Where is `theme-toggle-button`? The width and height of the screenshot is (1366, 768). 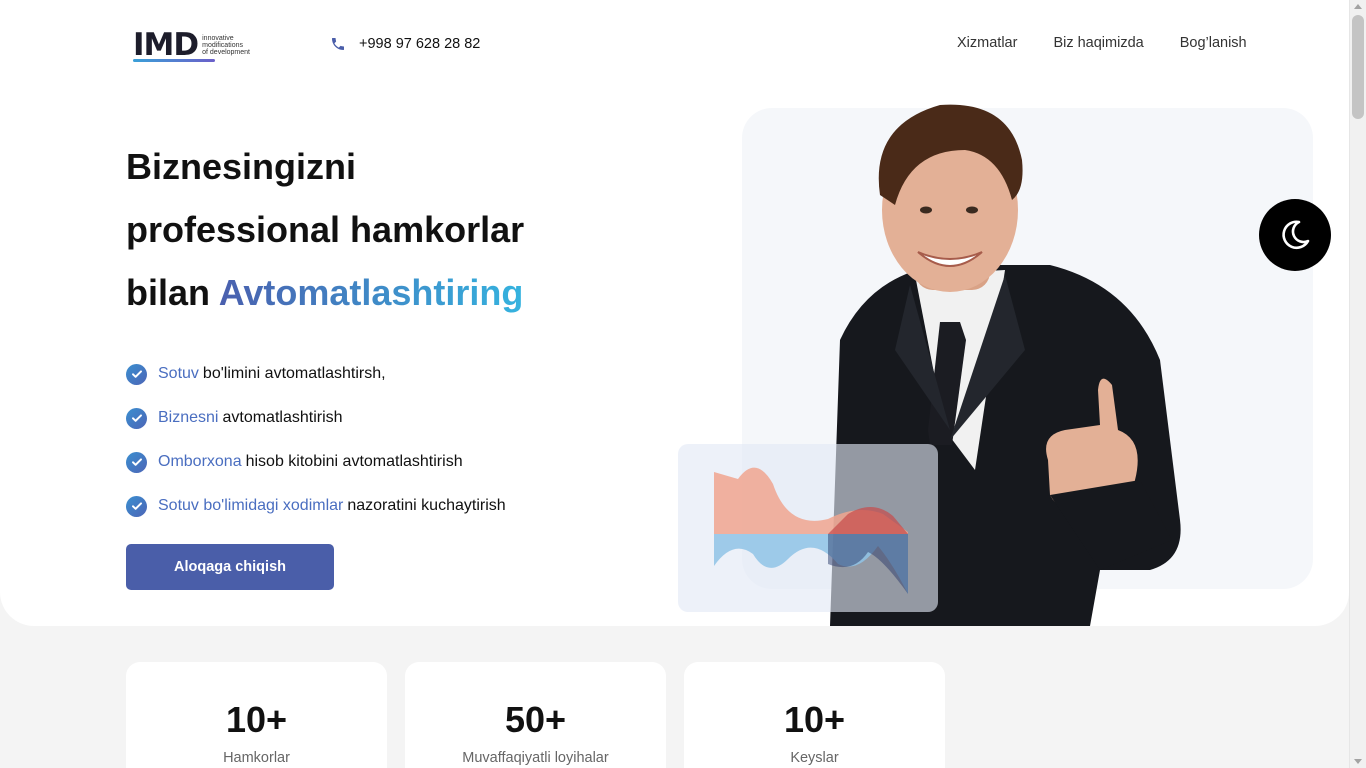 theme-toggle-button is located at coordinates (1295, 235).